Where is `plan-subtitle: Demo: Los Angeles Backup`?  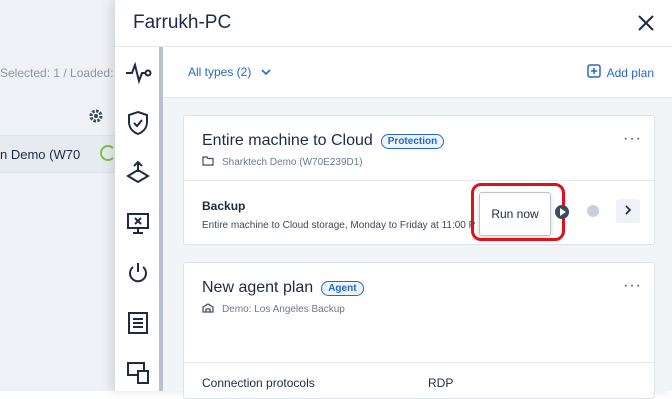
plan-subtitle: Demo: Los Angeles Backup is located at coordinates (283, 309).